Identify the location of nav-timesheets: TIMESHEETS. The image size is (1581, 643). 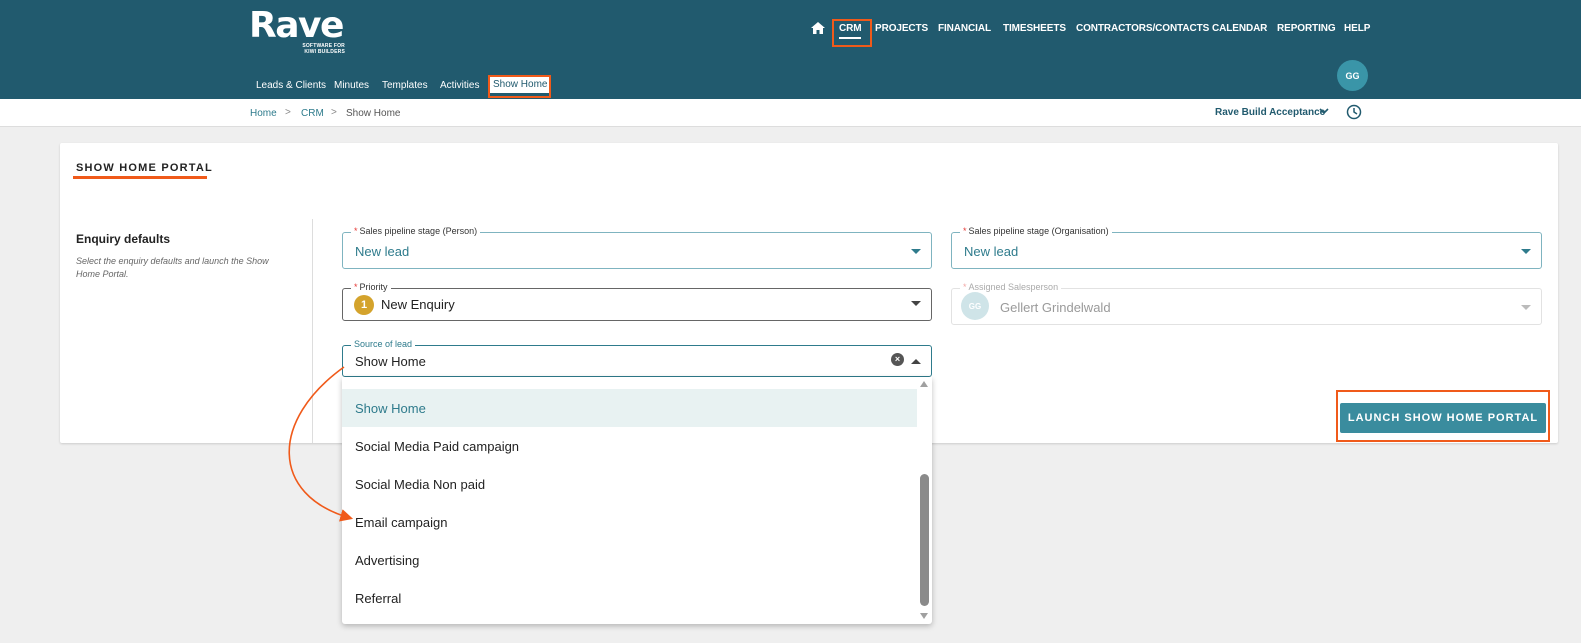
(1034, 28).